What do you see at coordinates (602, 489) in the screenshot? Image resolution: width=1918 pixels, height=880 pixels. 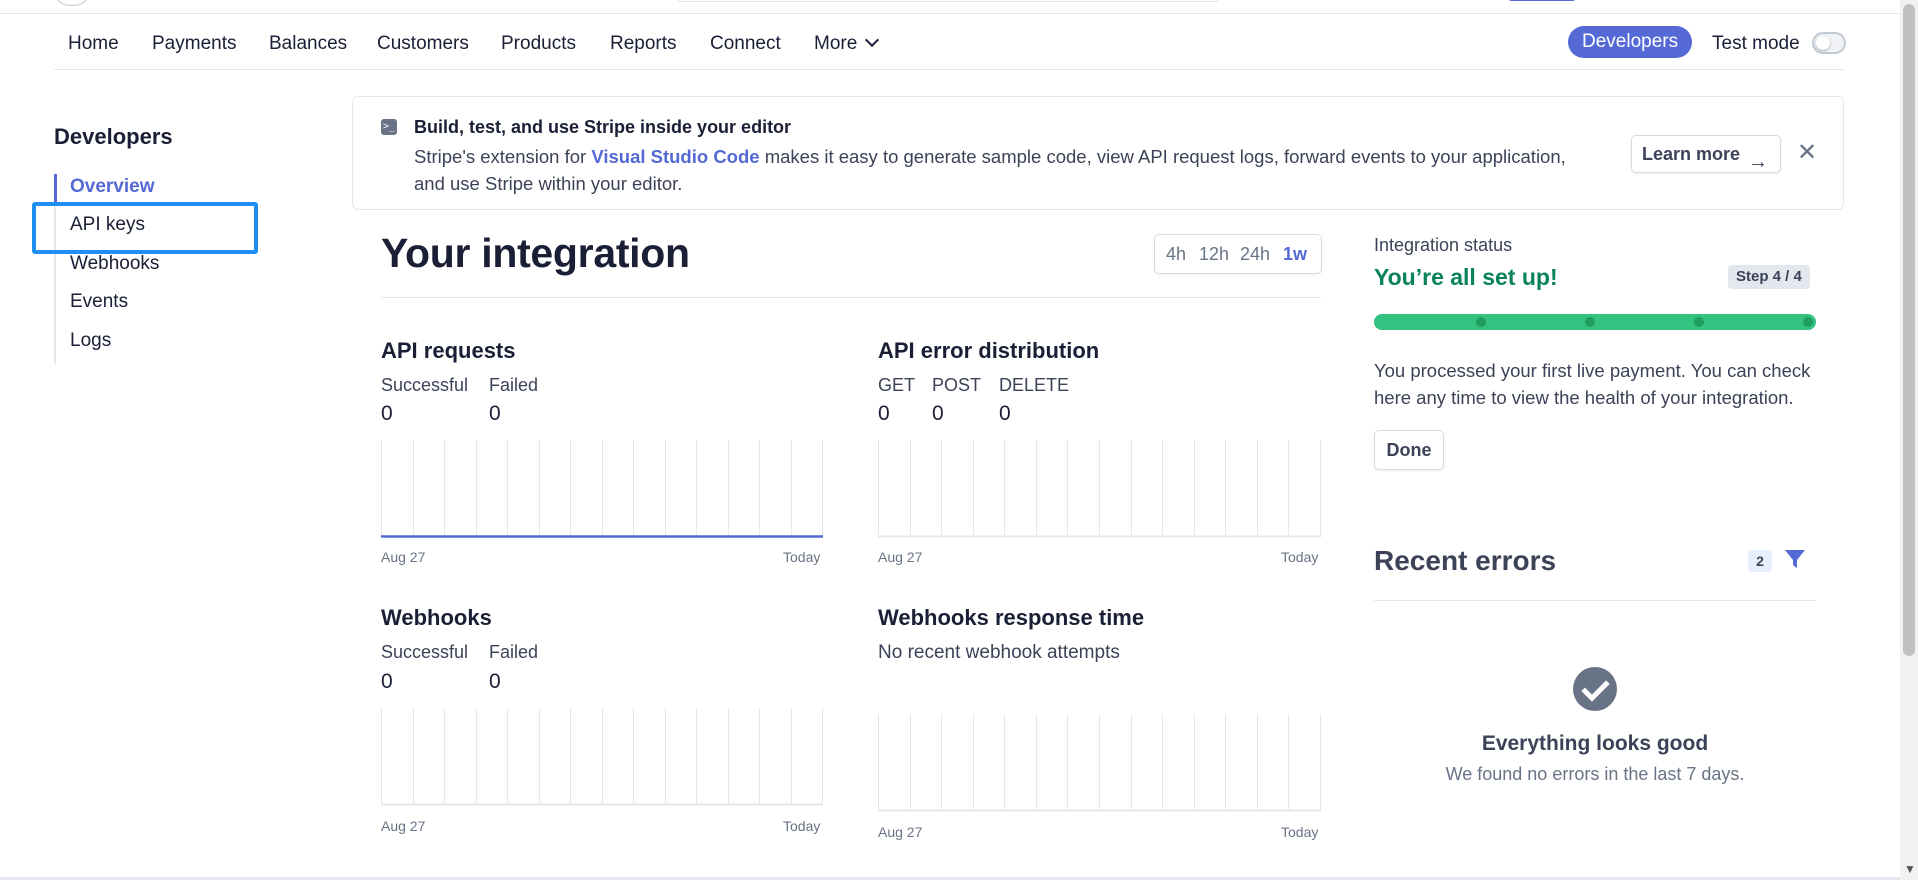 I see `api-requests-chart` at bounding box center [602, 489].